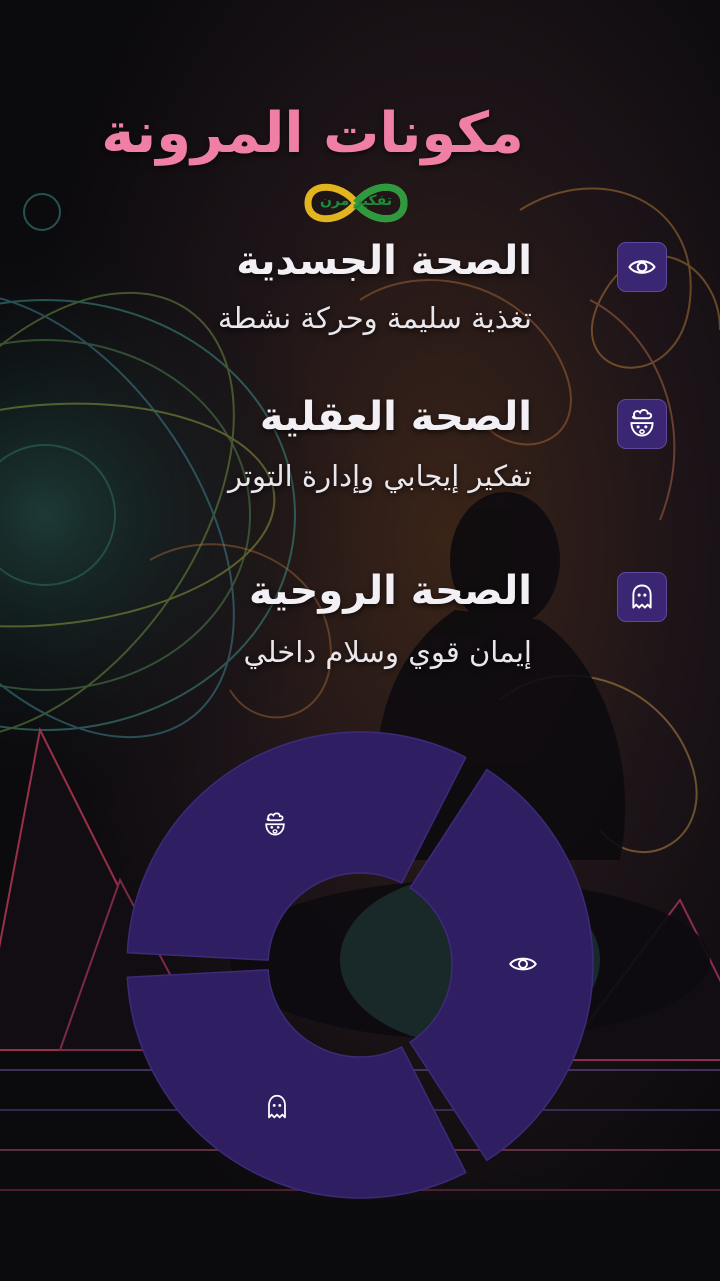 The height and width of the screenshot is (1281, 720). What do you see at coordinates (296, 846) in the screenshot?
I see `donut-segment-mental` at bounding box center [296, 846].